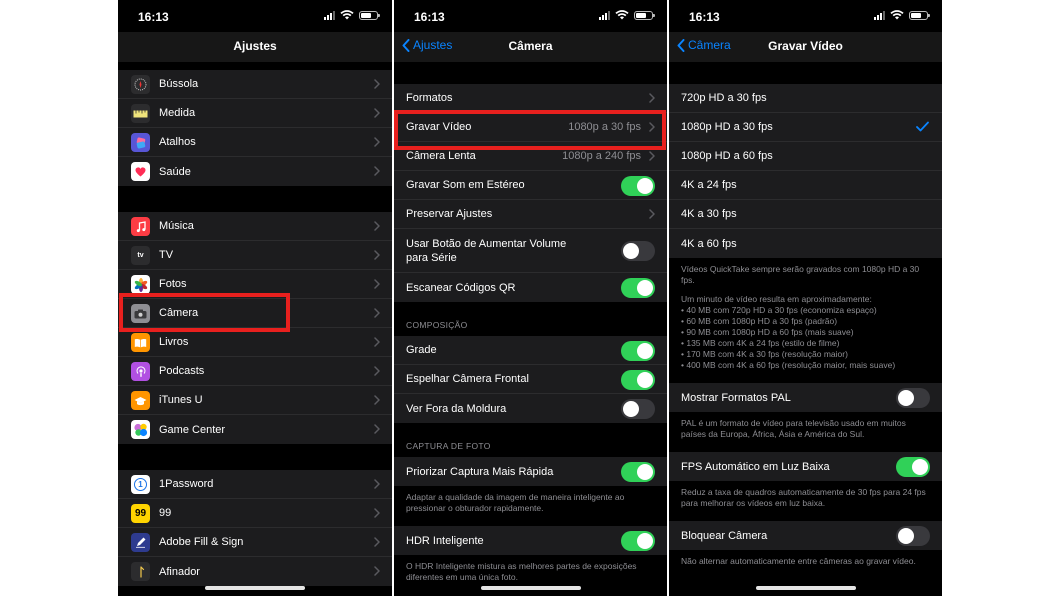 The width and height of the screenshot is (1060, 596). Describe the element at coordinates (805, 127) in the screenshot. I see `resolution-option-1080p-hd-a-30-fps: 1080p HD a 30 fps` at that location.